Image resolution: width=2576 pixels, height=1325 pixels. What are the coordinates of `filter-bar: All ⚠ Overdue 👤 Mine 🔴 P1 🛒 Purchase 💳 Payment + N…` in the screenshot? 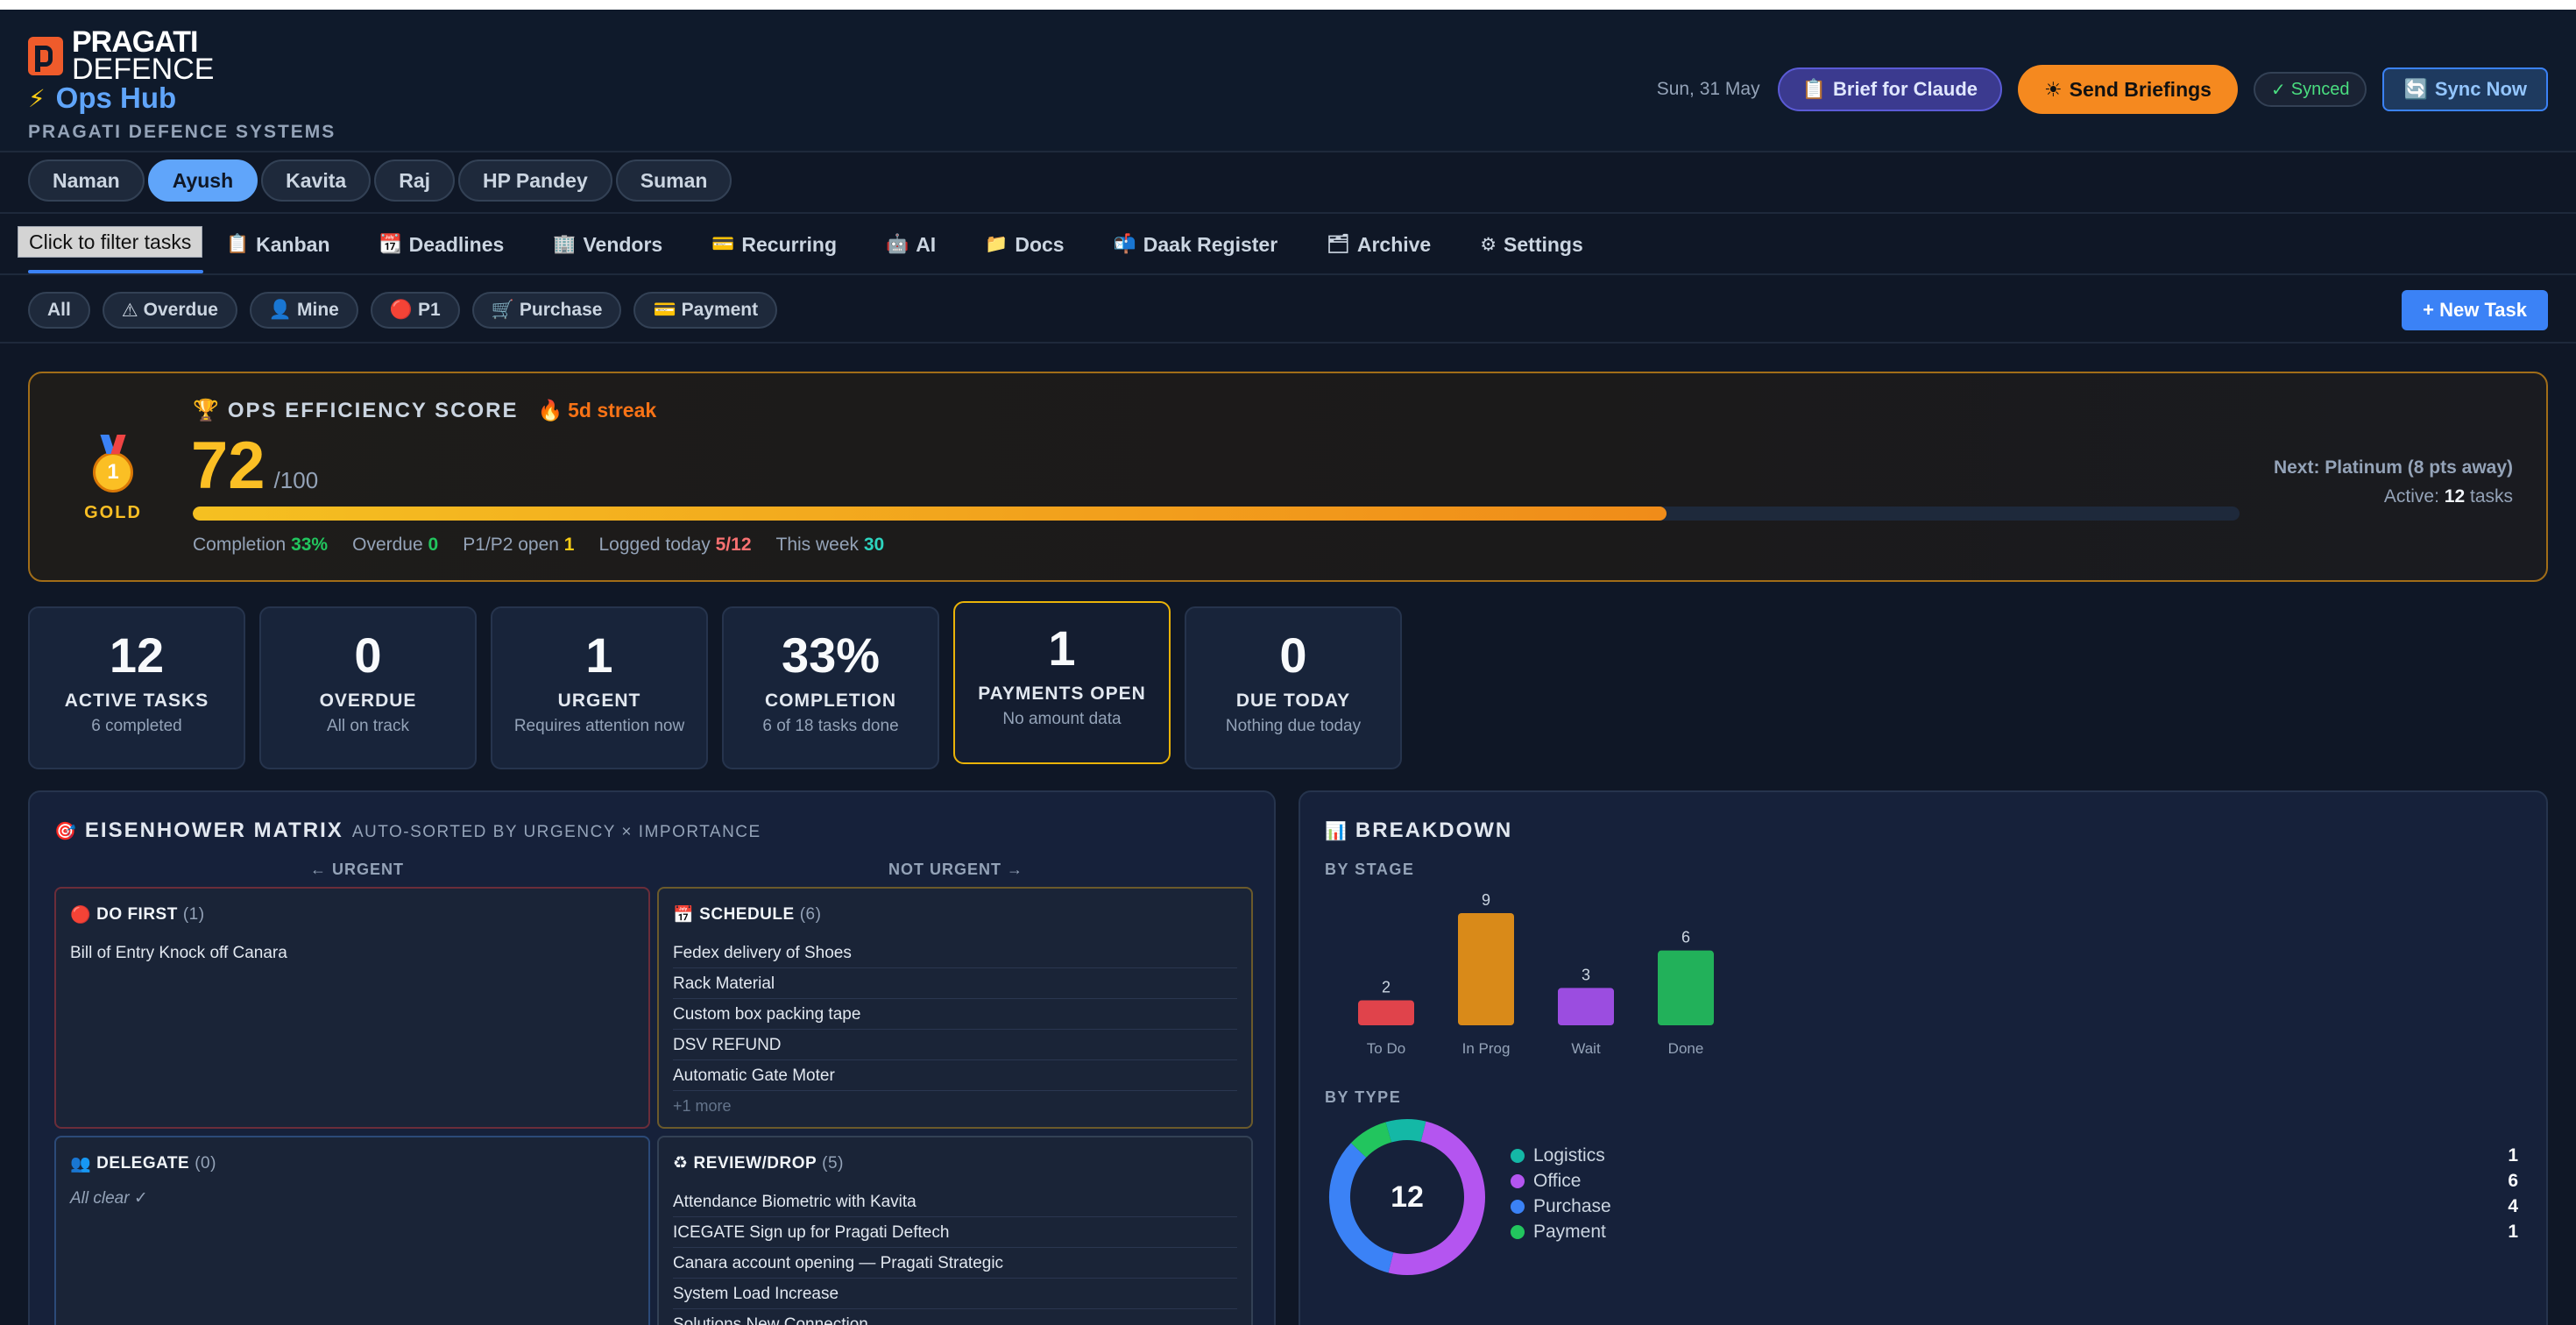 It's located at (1288, 310).